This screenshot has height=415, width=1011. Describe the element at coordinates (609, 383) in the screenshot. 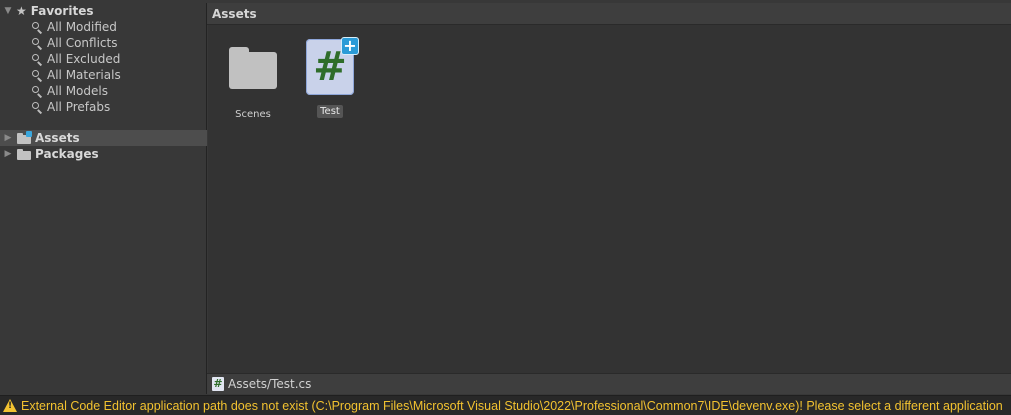

I see `selection-path-bar: # Assets/Test.cs` at that location.